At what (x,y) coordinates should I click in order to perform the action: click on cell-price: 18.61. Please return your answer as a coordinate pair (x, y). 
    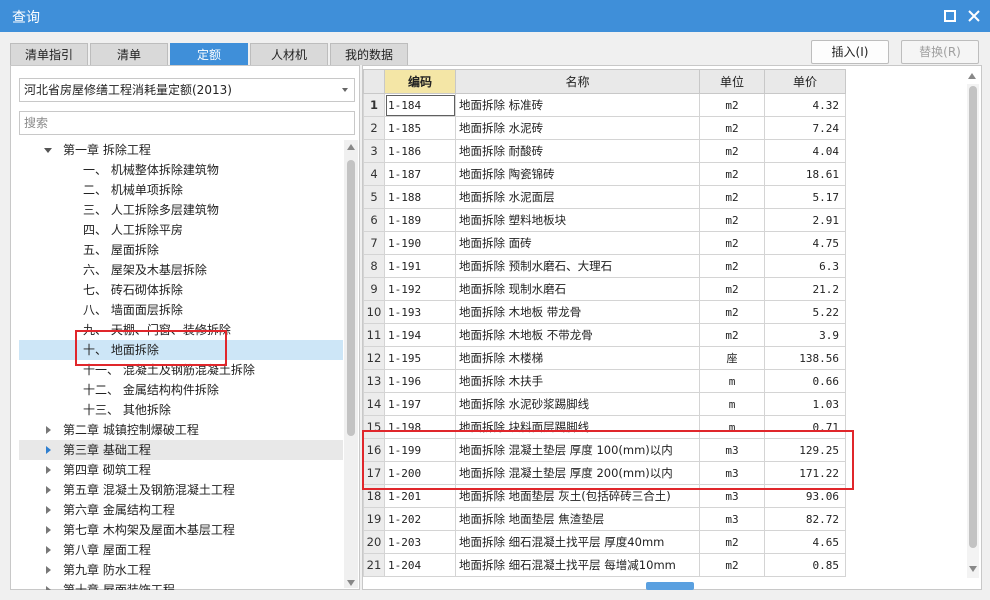
    Looking at the image, I should click on (805, 174).